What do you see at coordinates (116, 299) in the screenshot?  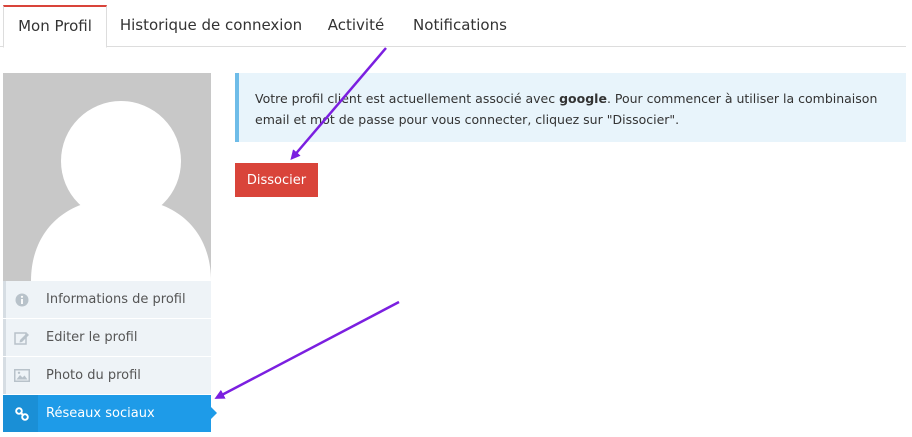 I see `sidebar-item-label: Informations de profil` at bounding box center [116, 299].